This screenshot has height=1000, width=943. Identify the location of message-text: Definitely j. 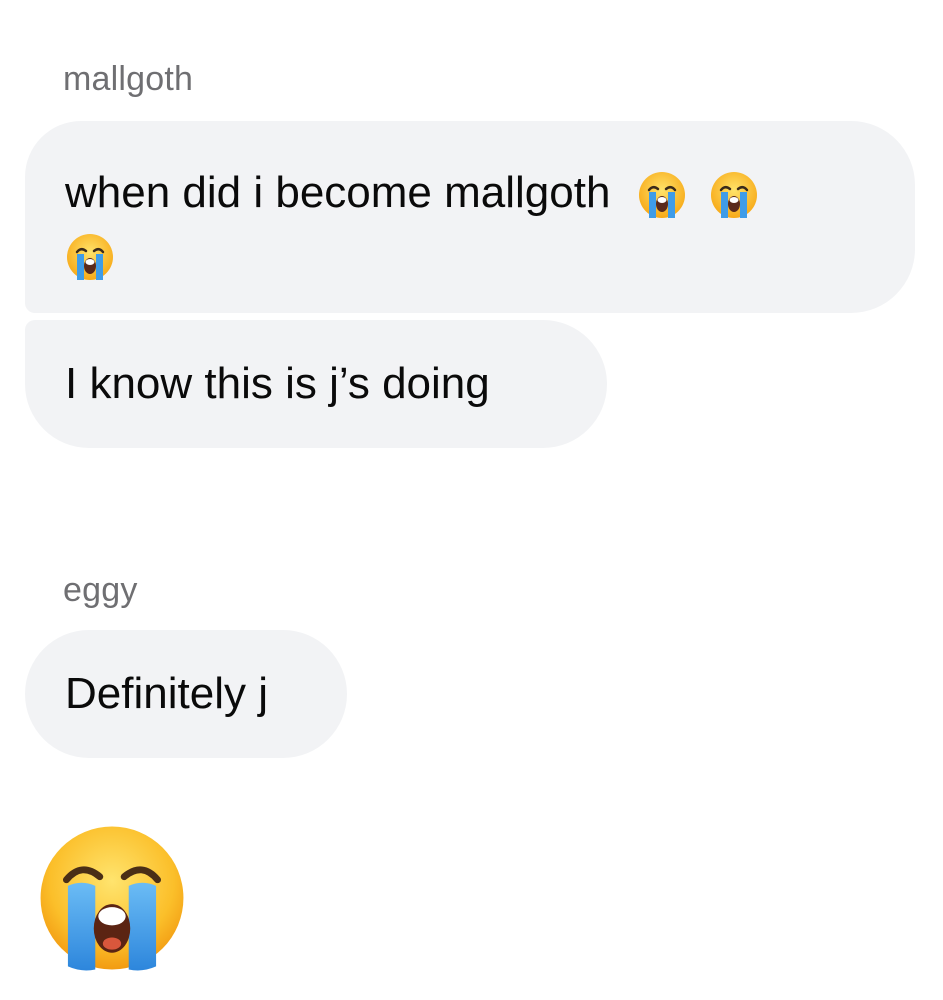
(166, 693).